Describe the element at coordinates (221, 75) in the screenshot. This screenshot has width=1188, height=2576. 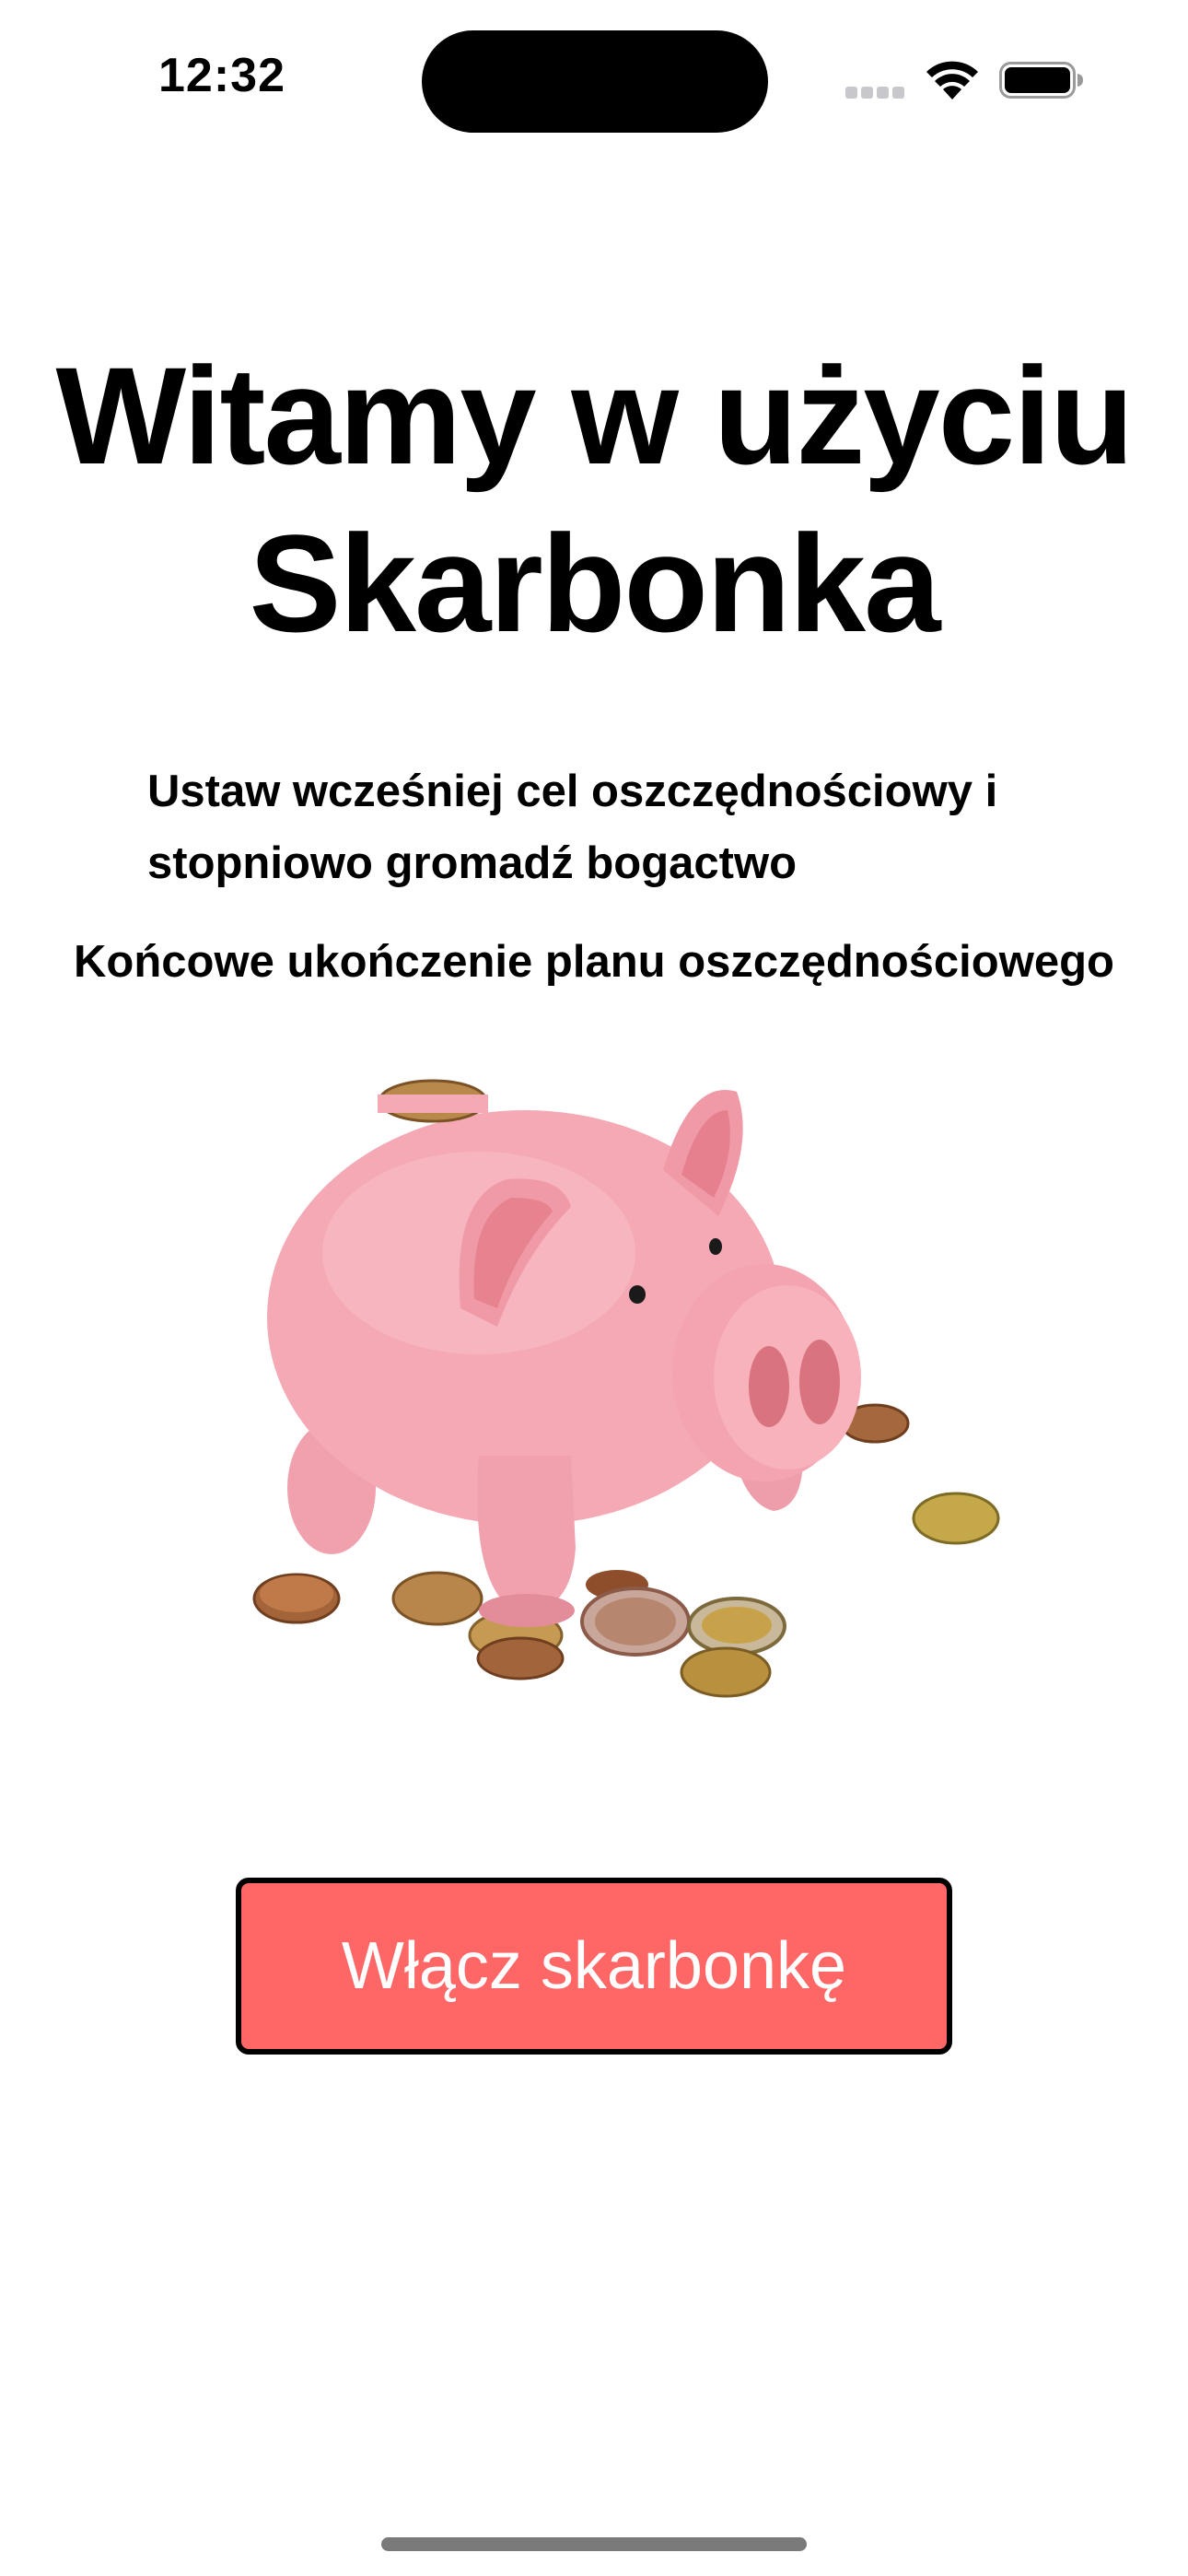
I see `status-time: 12:32` at that location.